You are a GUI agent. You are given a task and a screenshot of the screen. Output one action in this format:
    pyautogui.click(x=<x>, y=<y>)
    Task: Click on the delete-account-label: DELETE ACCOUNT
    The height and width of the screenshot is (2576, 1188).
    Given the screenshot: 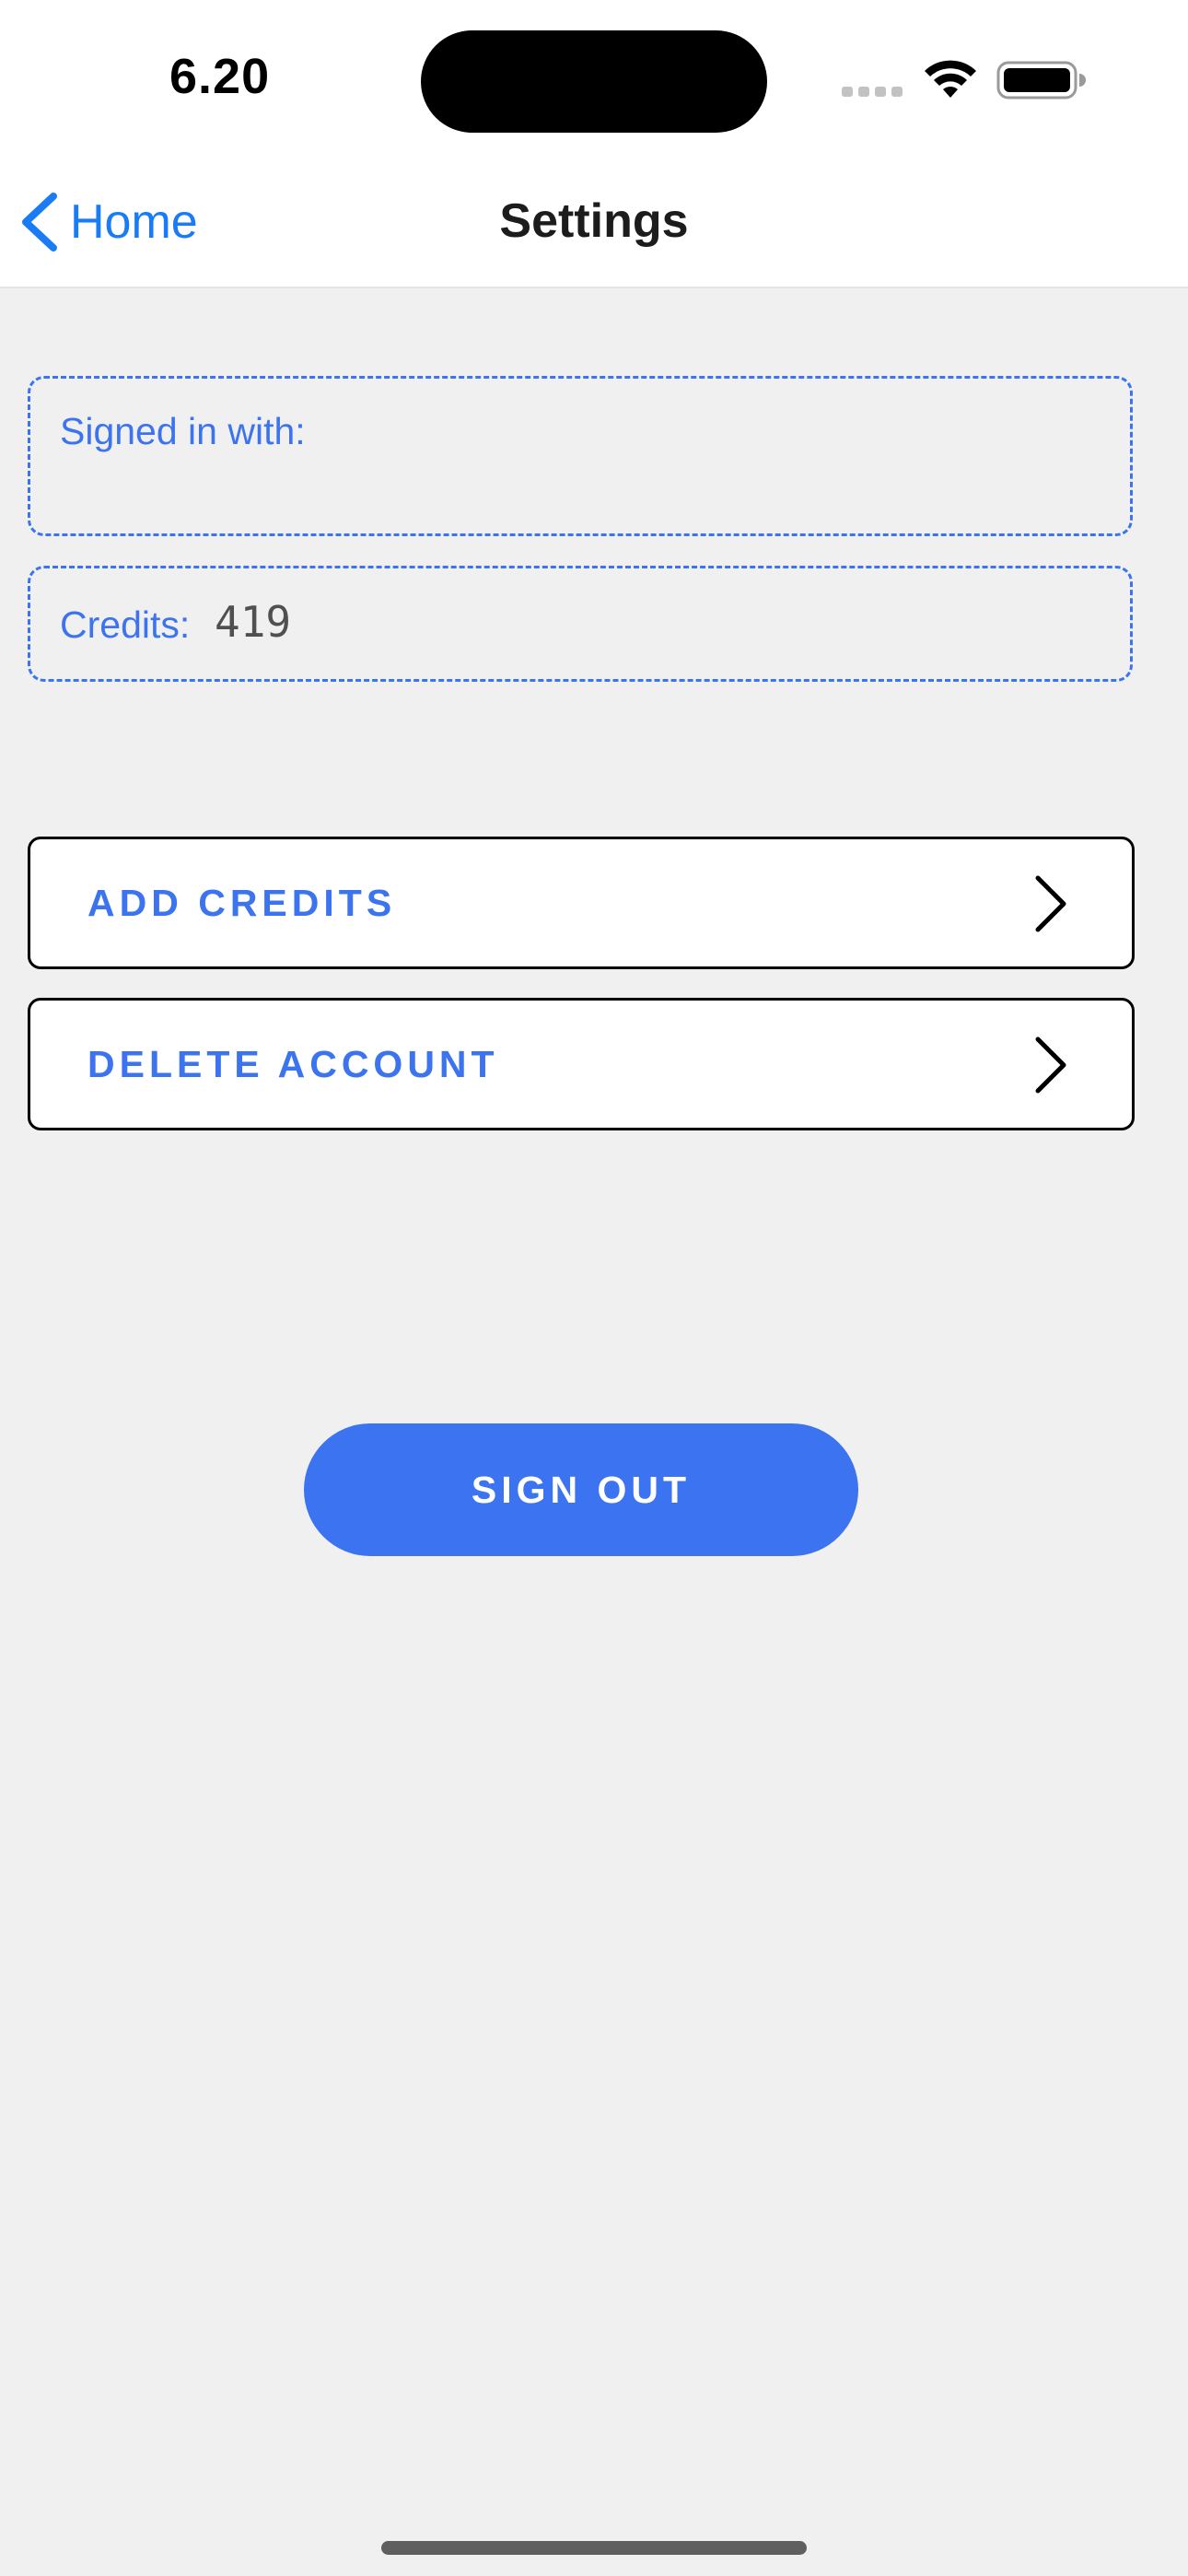 What is the action you would take?
    pyautogui.click(x=293, y=1064)
    